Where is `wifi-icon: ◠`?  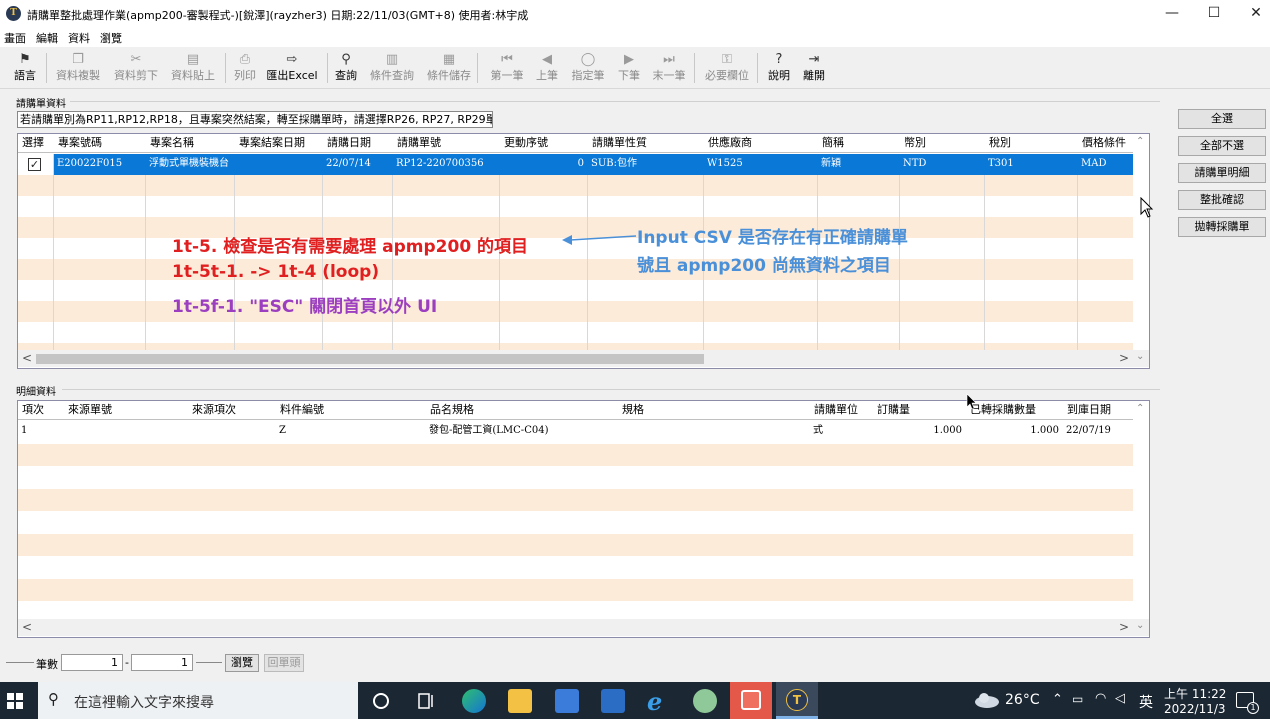
wifi-icon: ◠ is located at coordinates (1100, 698).